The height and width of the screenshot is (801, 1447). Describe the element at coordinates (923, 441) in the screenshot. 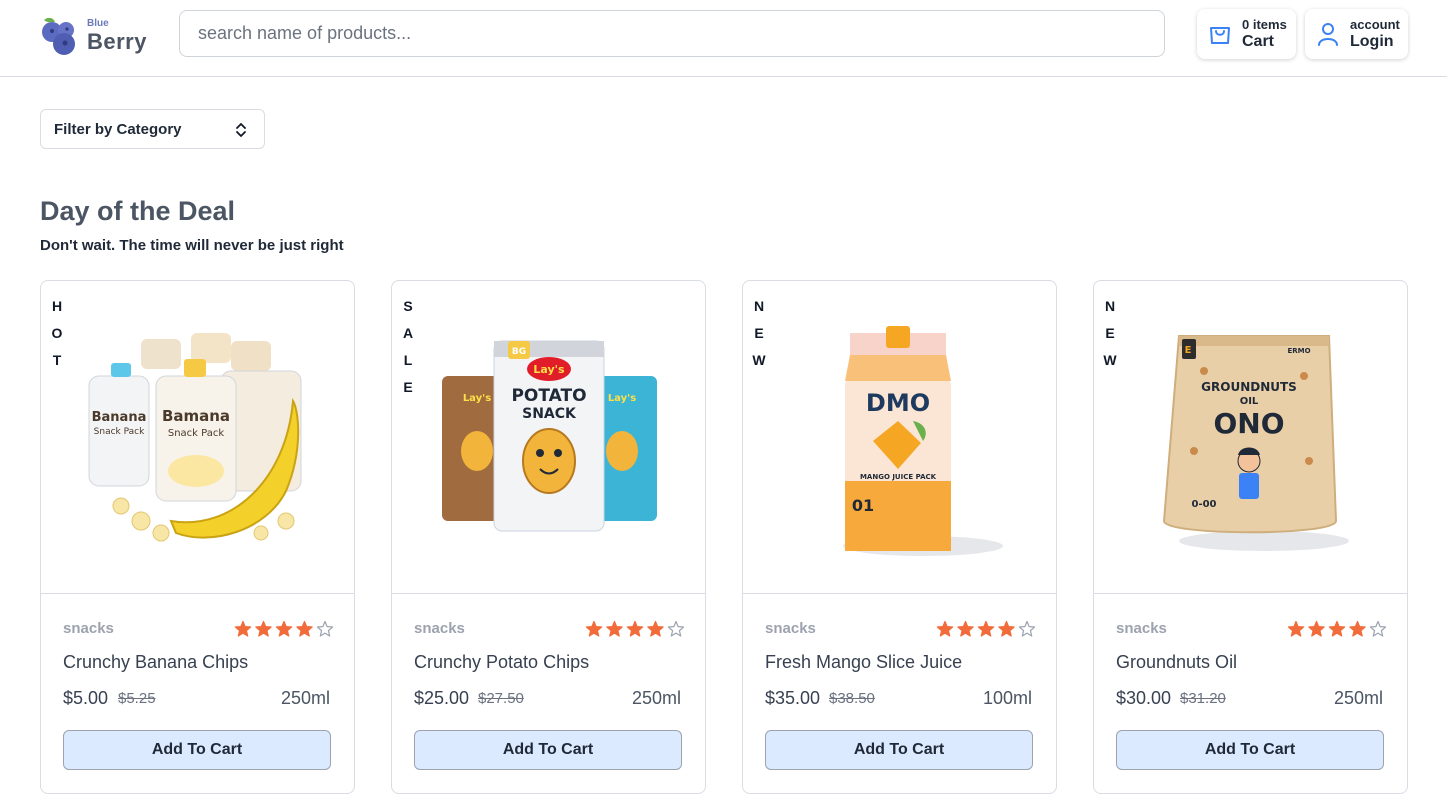

I see `mango-juice-image: DMO MANGO JUICE PACK 01` at that location.